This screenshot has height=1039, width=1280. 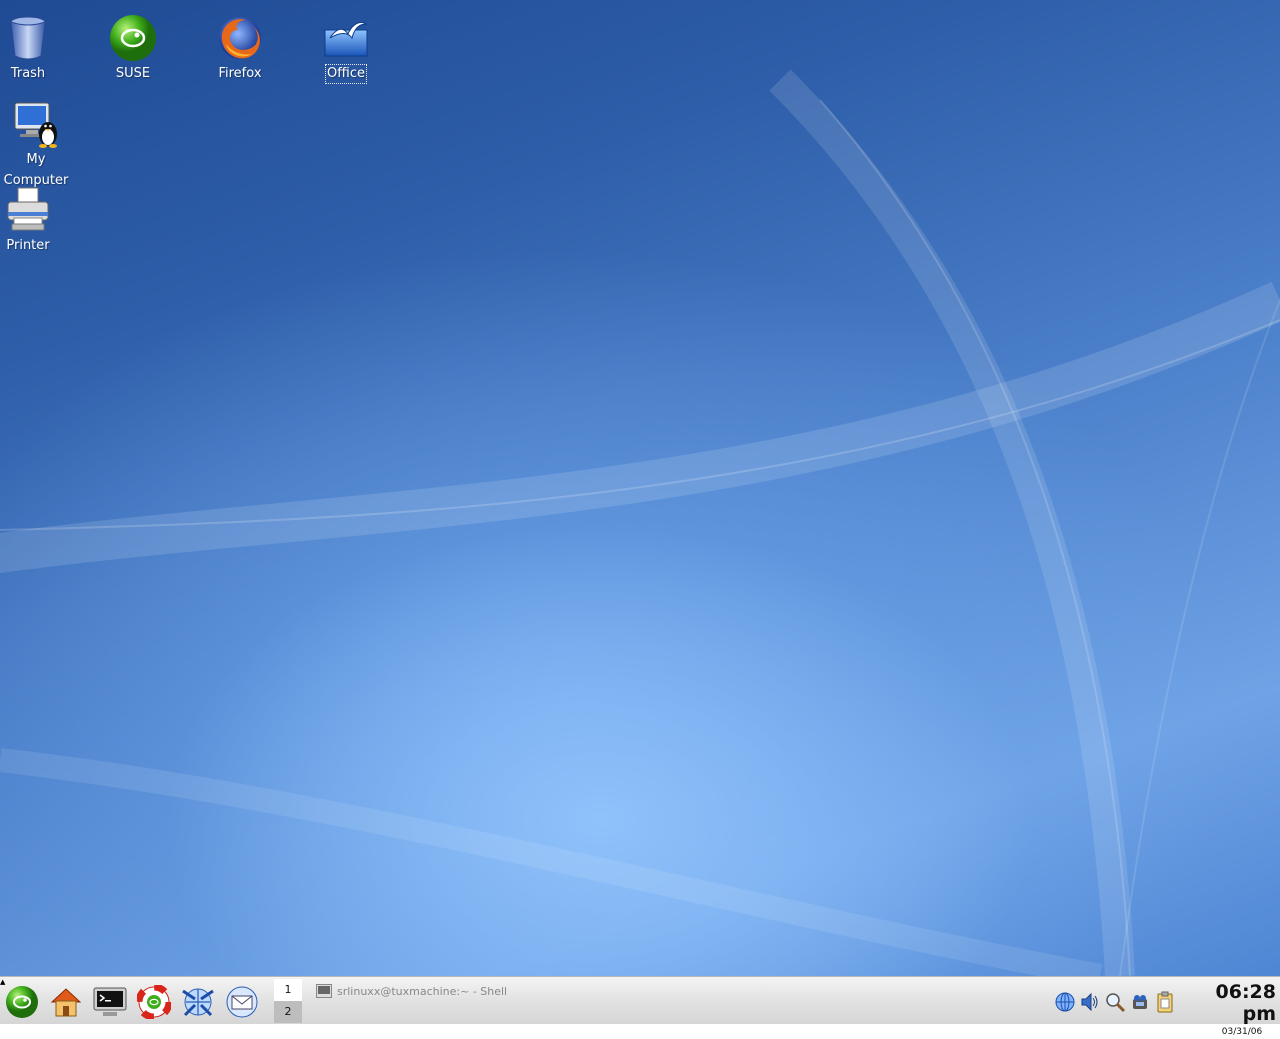 I want to click on system-tray, so click(x=1115, y=1002).